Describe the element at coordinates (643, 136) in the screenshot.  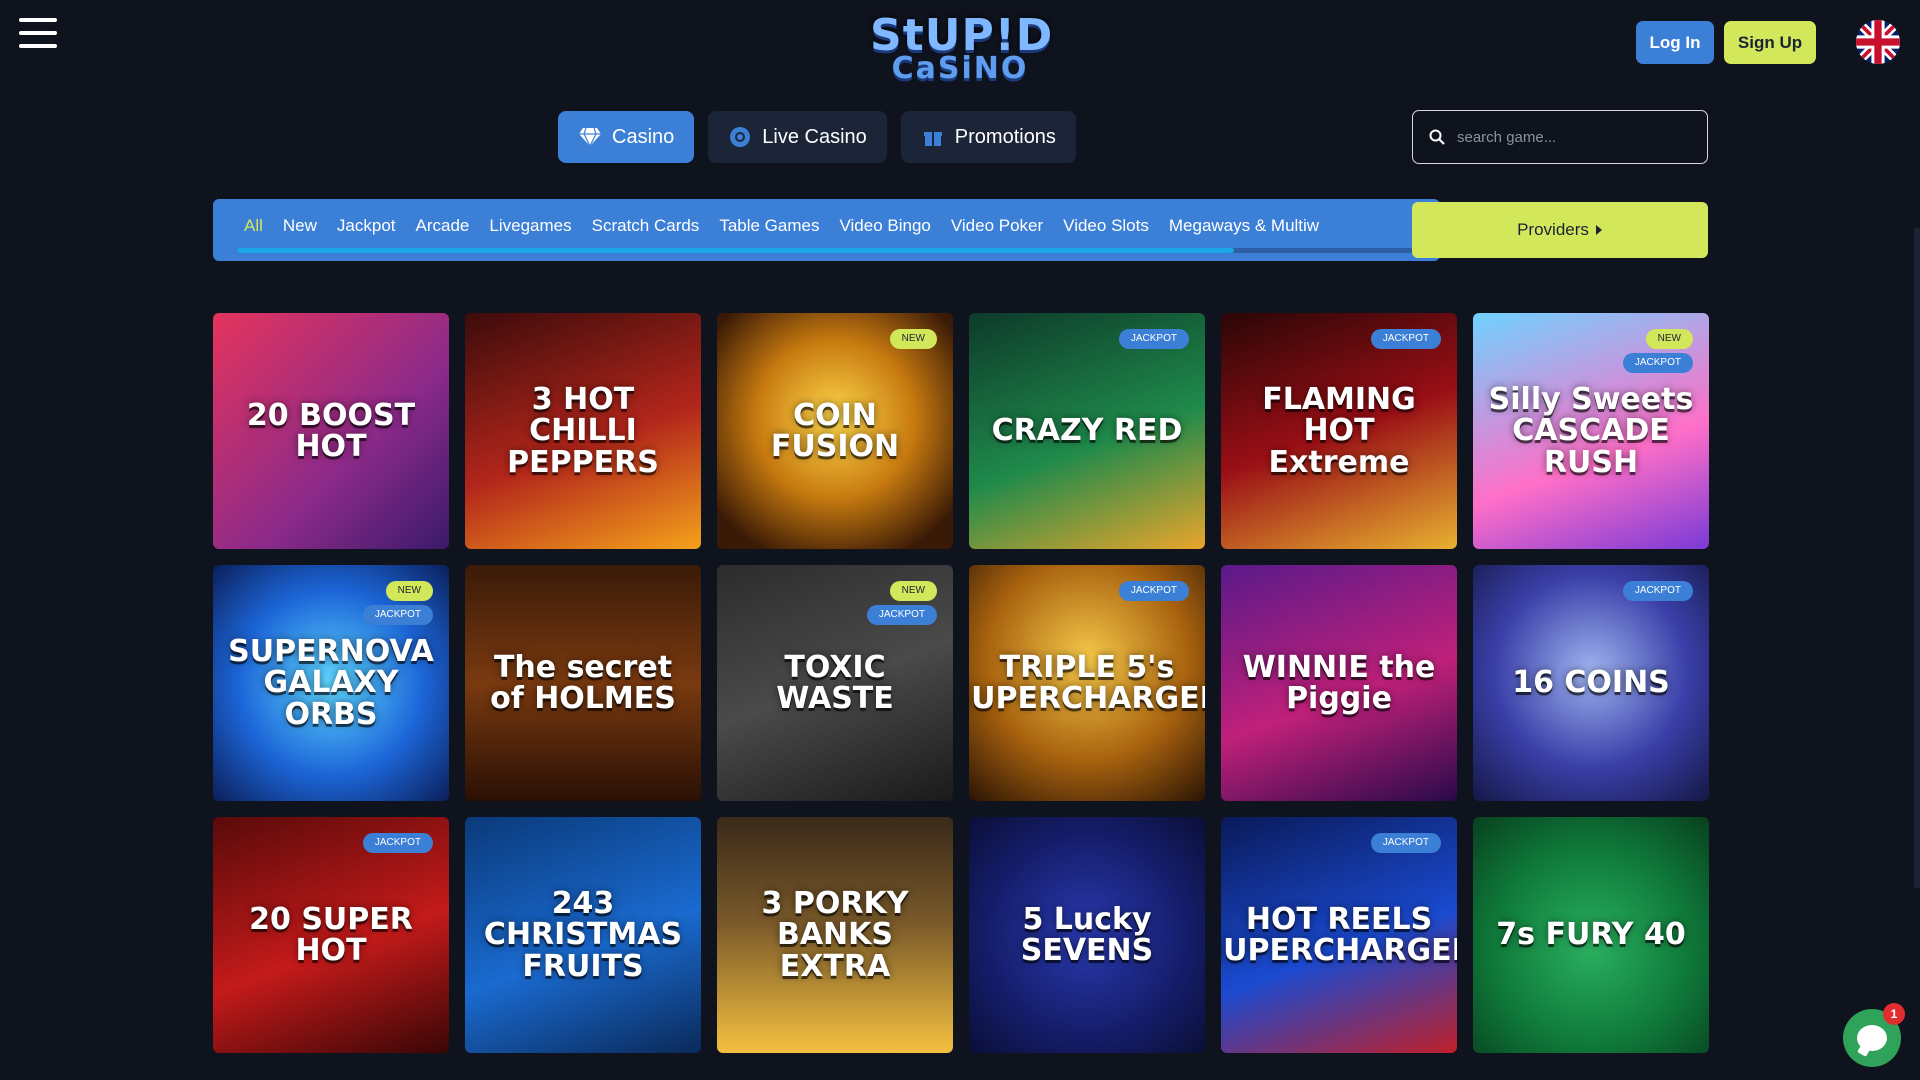
I see `tab-casino-label: Casino` at that location.